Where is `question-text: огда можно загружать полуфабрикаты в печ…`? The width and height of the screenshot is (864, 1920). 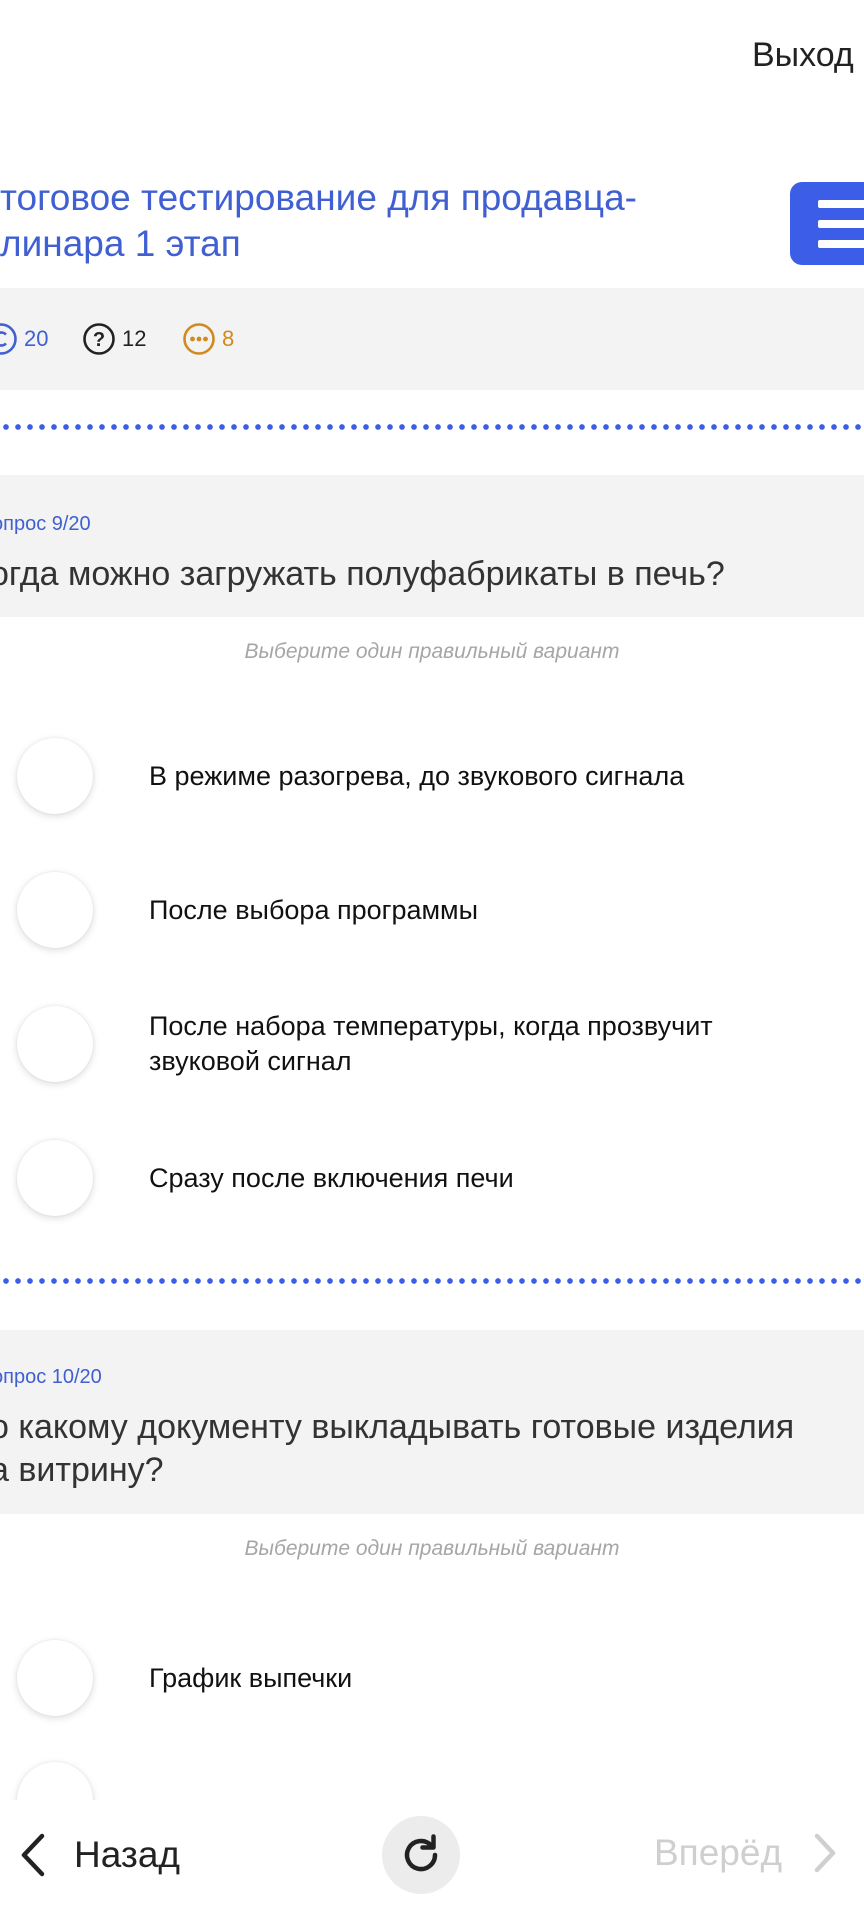 question-text: огда можно загружать полуфабрикаты в печ… is located at coordinates (362, 574).